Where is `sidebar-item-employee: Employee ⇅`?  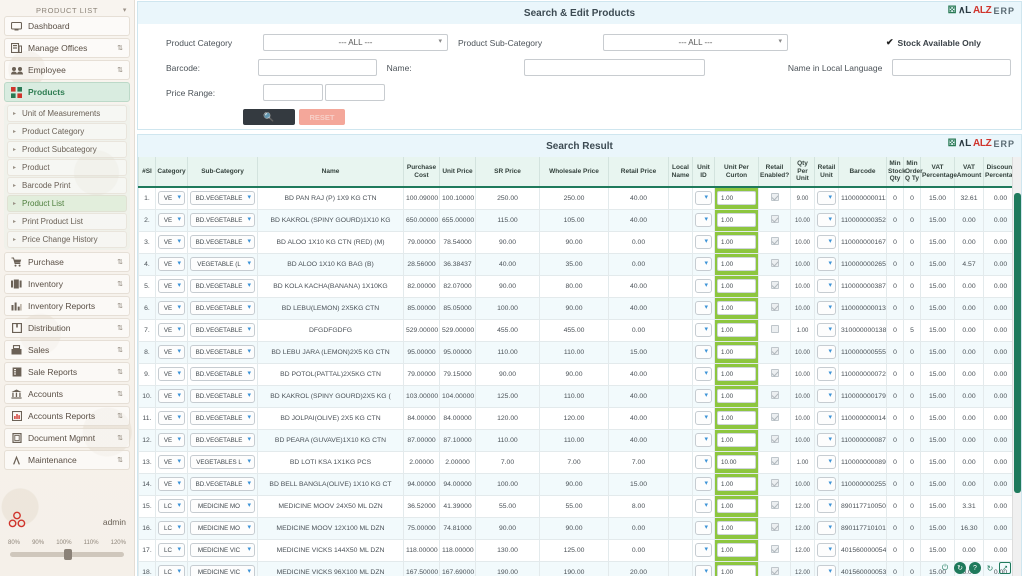
sidebar-item-employee: Employee ⇅ is located at coordinates (67, 70).